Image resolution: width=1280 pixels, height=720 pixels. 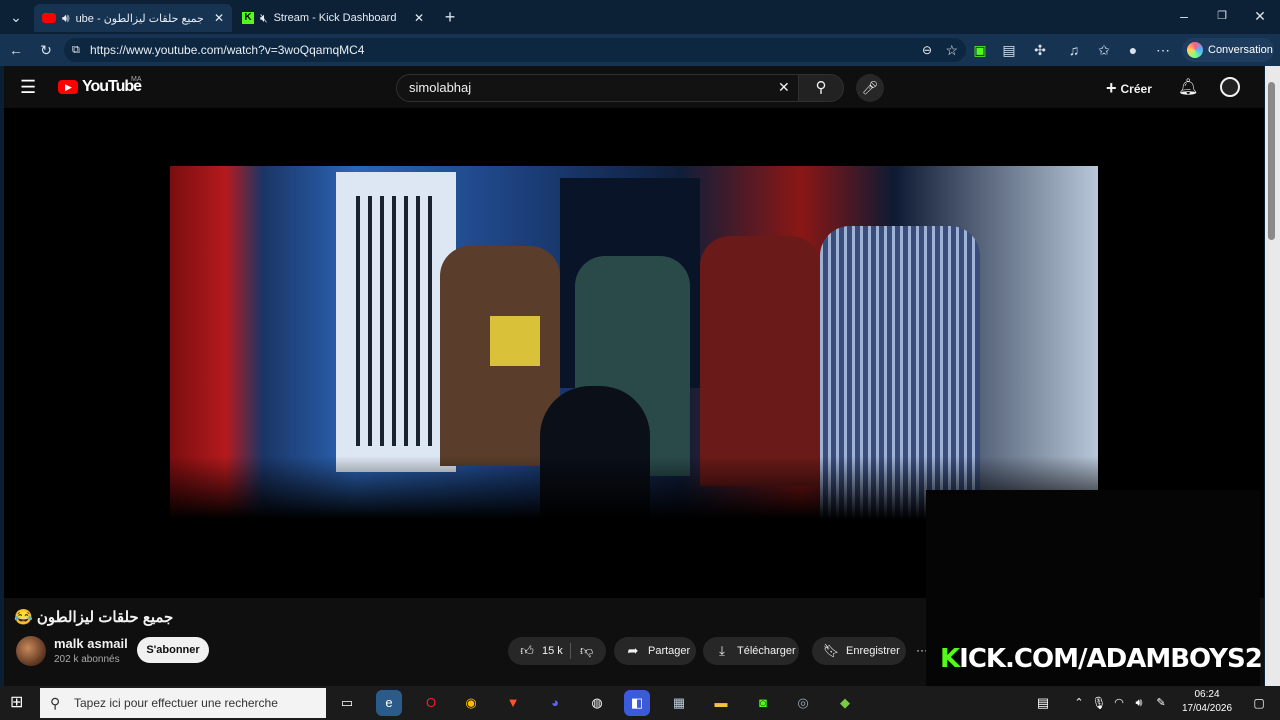 I want to click on like-icon: 👍︎, so click(x=527, y=651).